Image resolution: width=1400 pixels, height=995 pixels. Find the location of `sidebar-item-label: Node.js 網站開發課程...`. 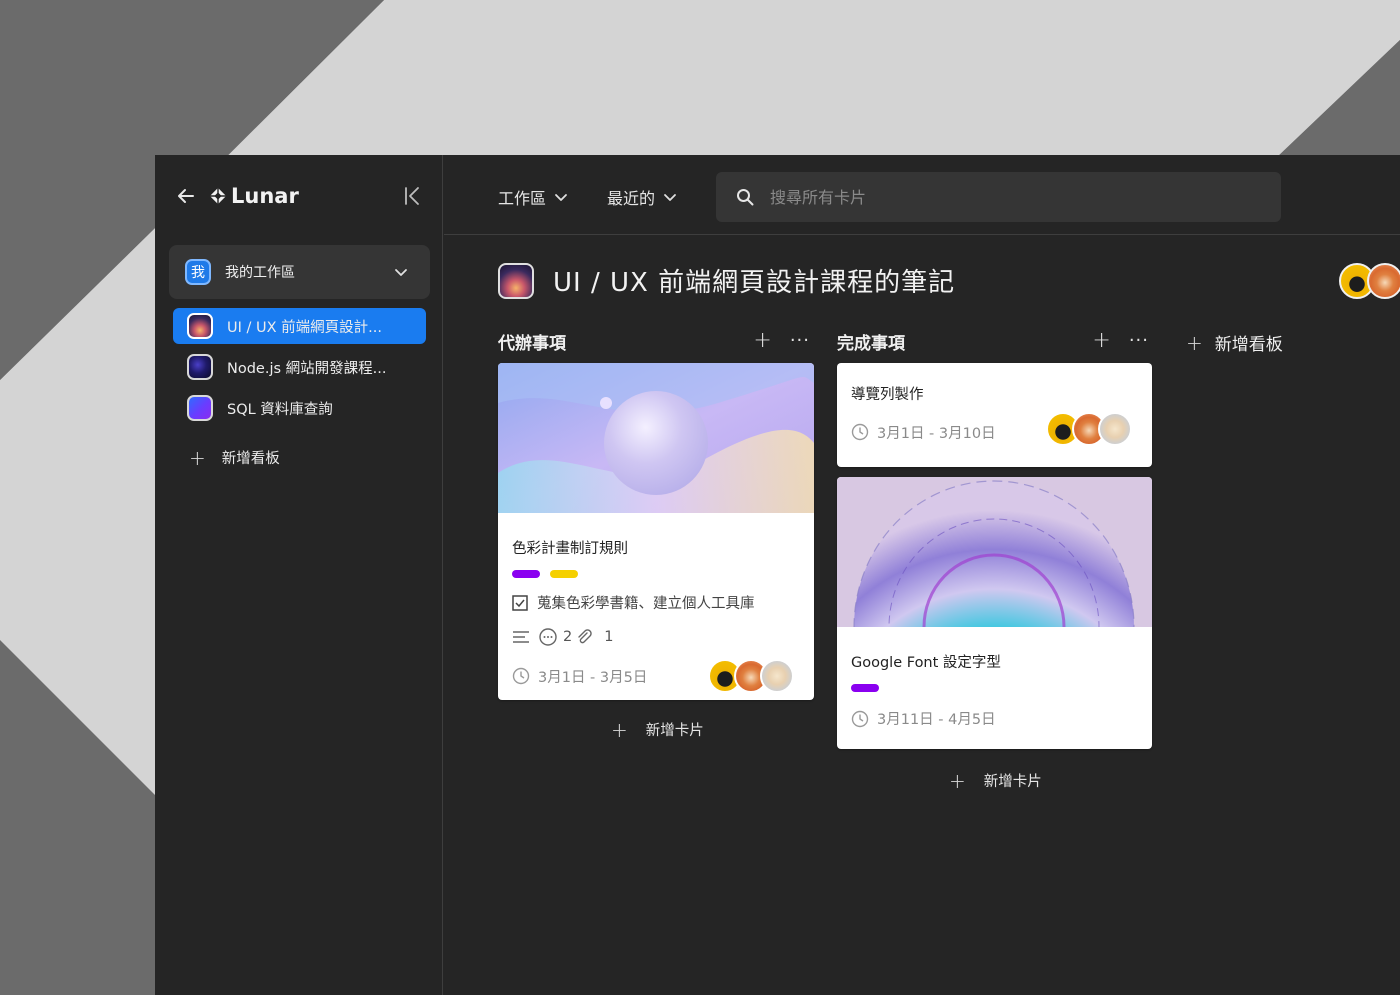

sidebar-item-label: Node.js 網站開發課程... is located at coordinates (307, 368).